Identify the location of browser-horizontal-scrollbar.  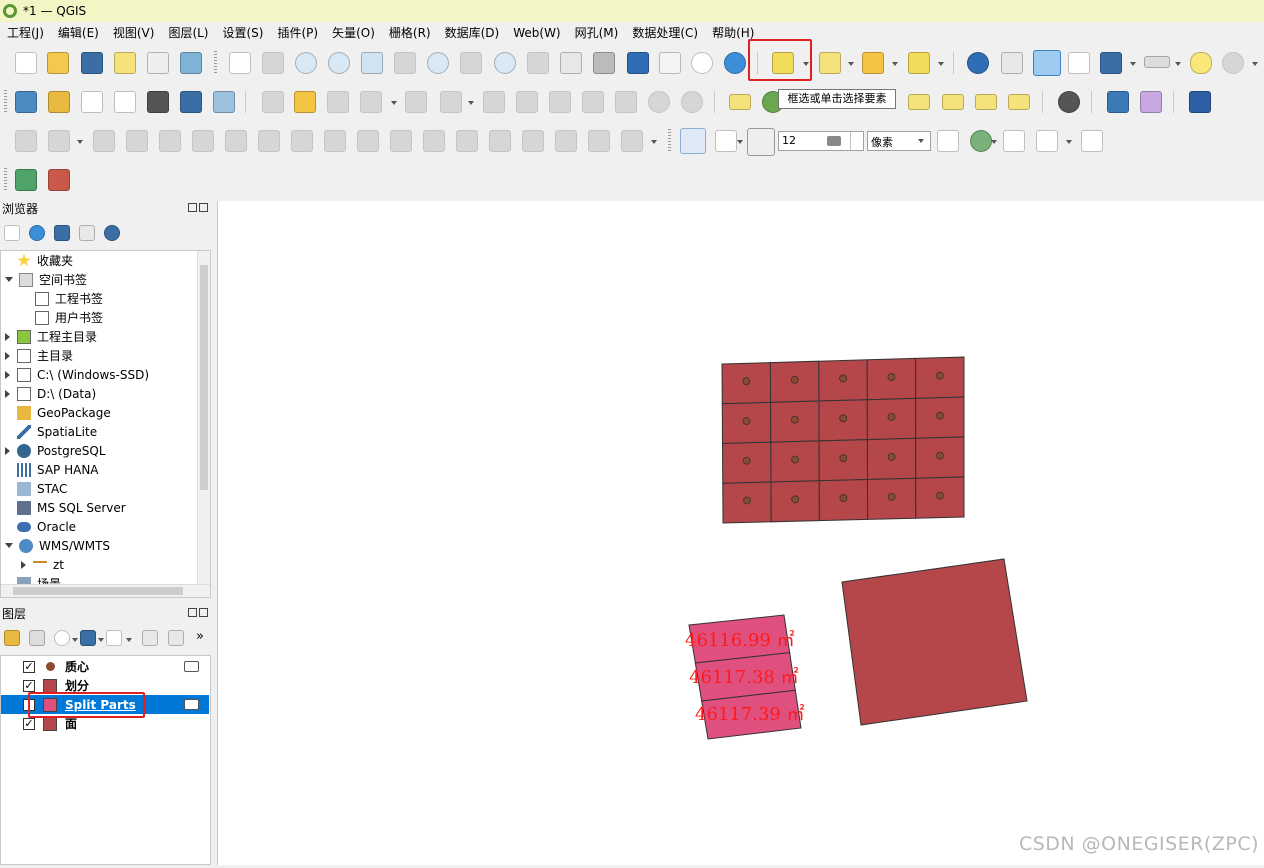
(105, 590).